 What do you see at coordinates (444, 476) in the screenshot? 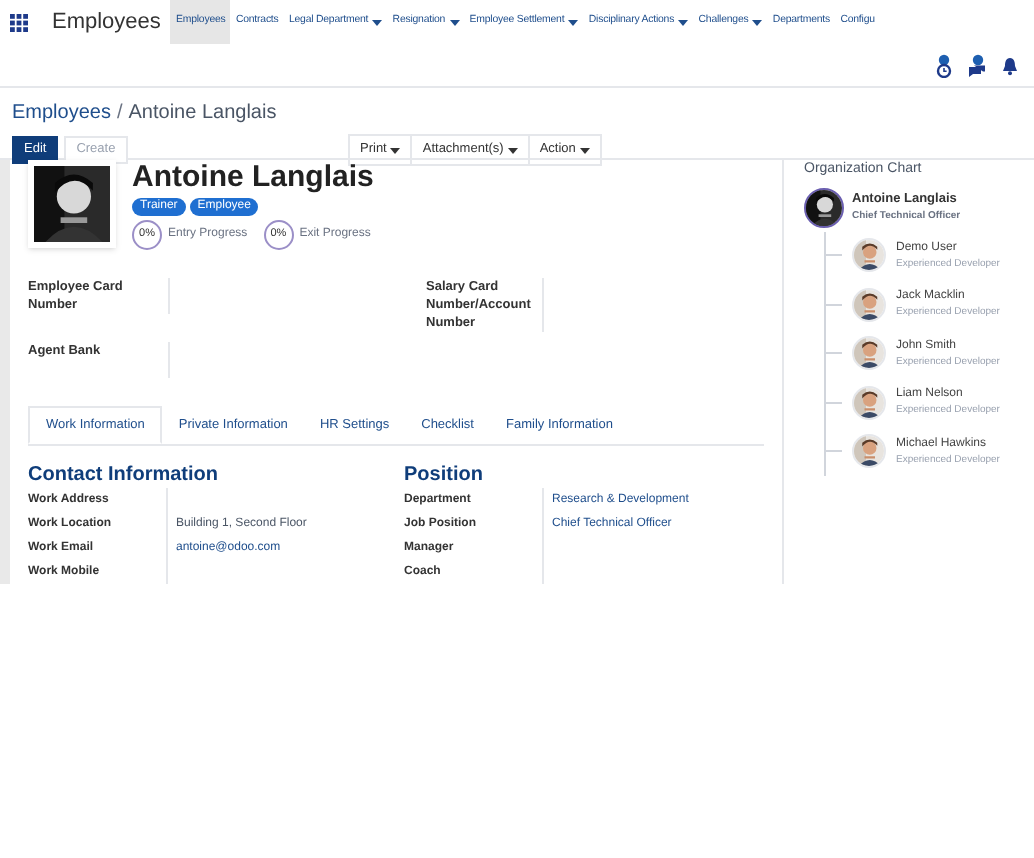
I see `section-heading: Position` at bounding box center [444, 476].